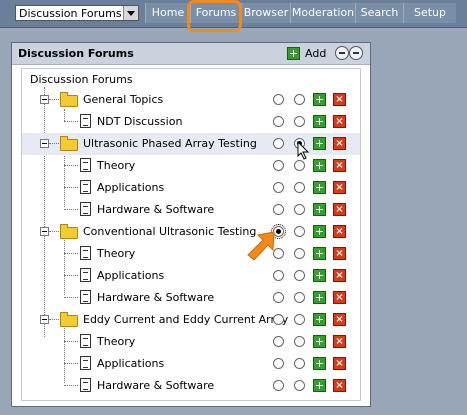 The height and width of the screenshot is (415, 467). What do you see at coordinates (356, 53) in the screenshot?
I see `maximize-icon` at bounding box center [356, 53].